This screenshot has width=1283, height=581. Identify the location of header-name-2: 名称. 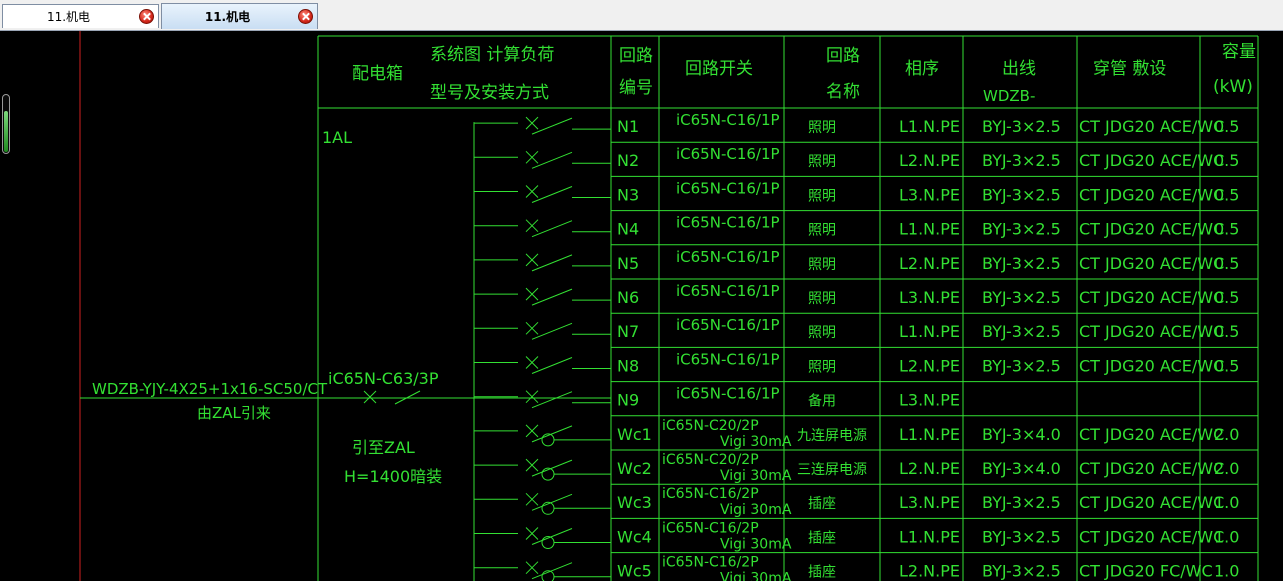
(843, 92).